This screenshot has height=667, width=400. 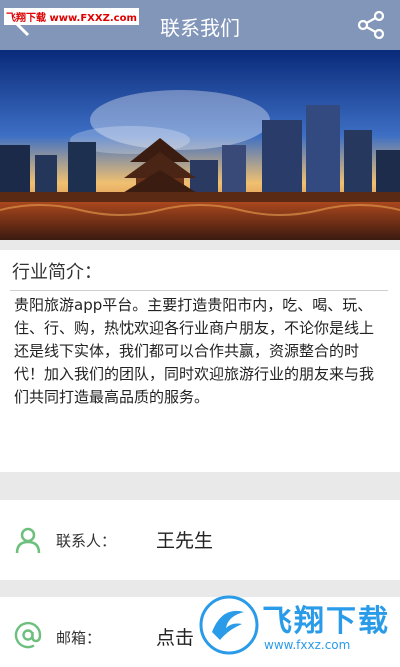 What do you see at coordinates (371, 25) in the screenshot?
I see `share-icon` at bounding box center [371, 25].